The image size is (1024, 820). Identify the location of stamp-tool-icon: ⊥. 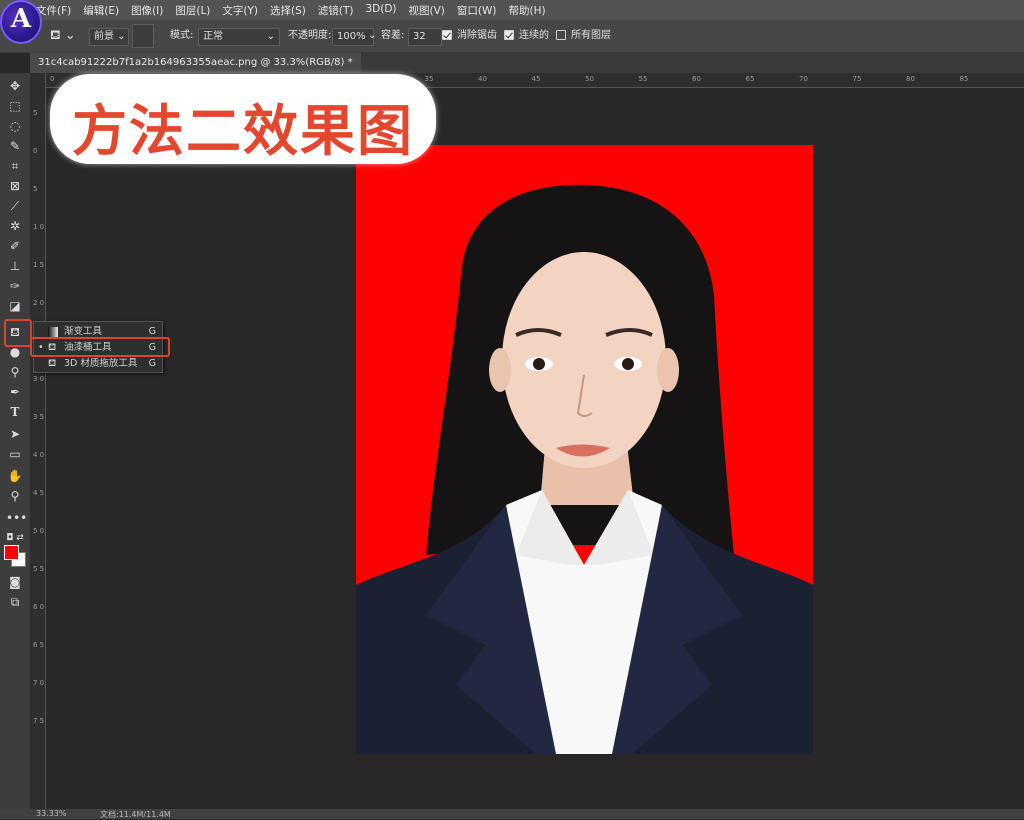
(15, 266).